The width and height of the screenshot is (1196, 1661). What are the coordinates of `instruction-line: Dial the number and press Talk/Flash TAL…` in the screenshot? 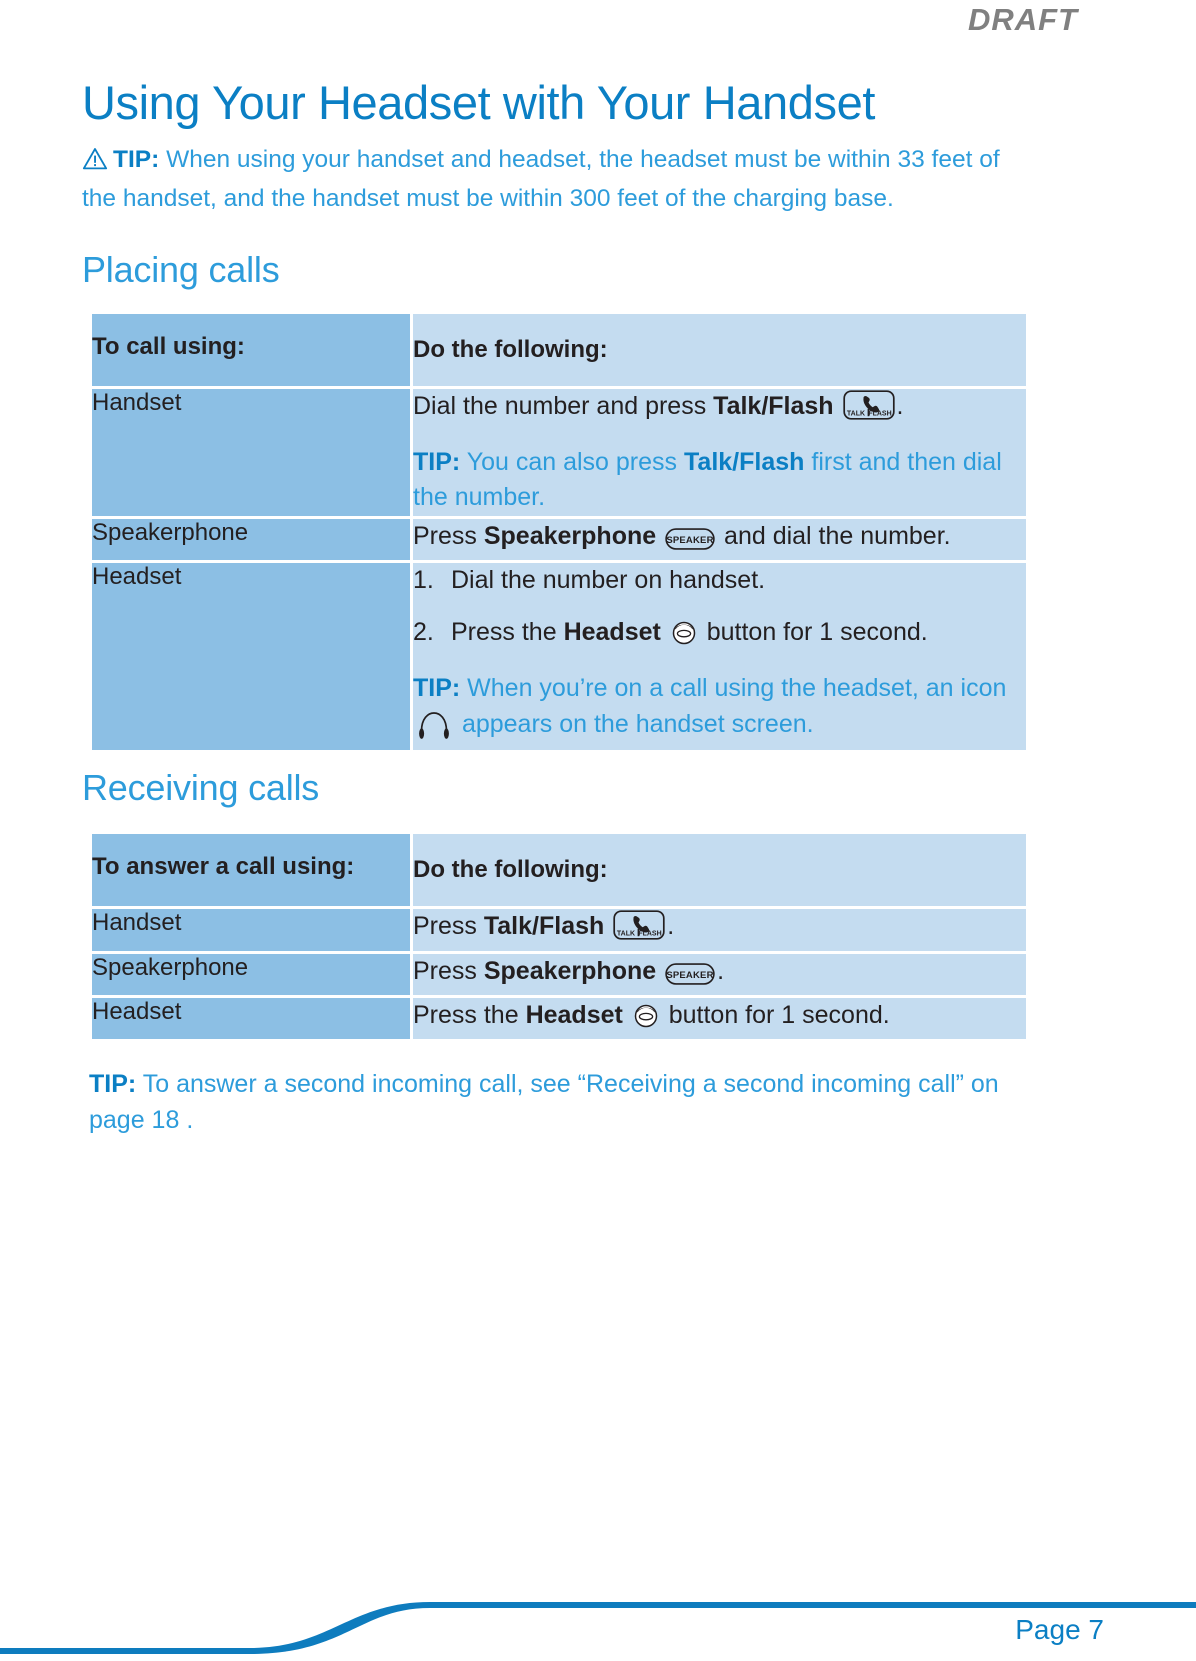 It's located at (719, 410).